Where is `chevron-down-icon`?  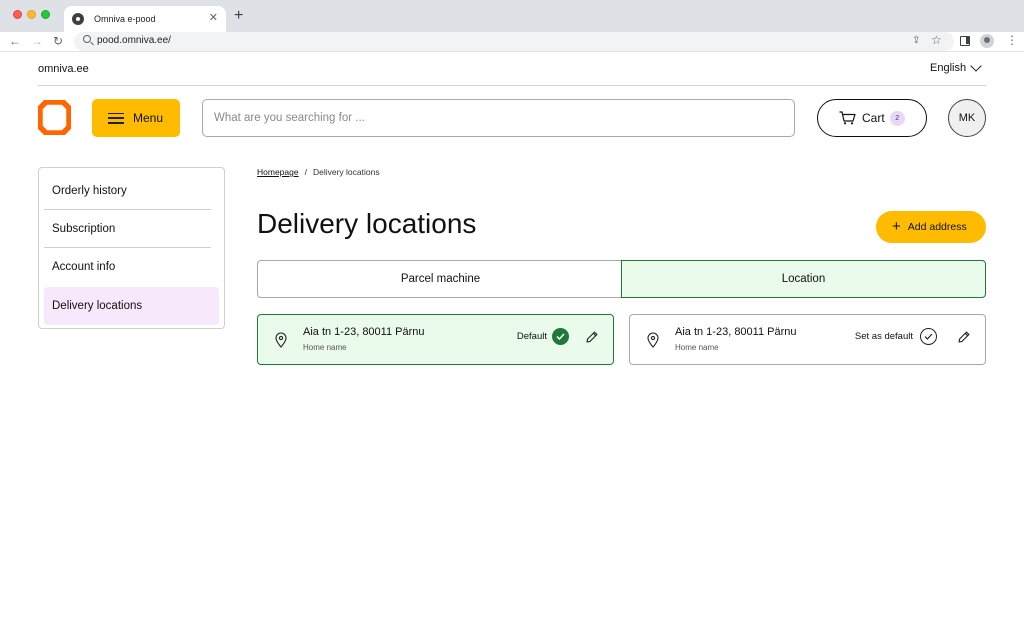
chevron-down-icon is located at coordinates (976, 65).